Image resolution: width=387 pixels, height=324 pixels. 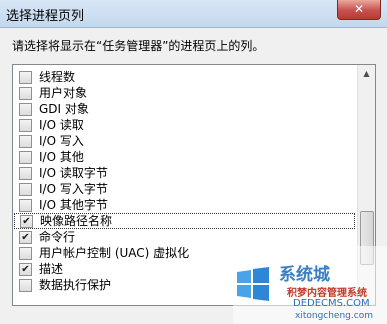 I want to click on watermark-site: xitongcheng.com, so click(x=334, y=316).